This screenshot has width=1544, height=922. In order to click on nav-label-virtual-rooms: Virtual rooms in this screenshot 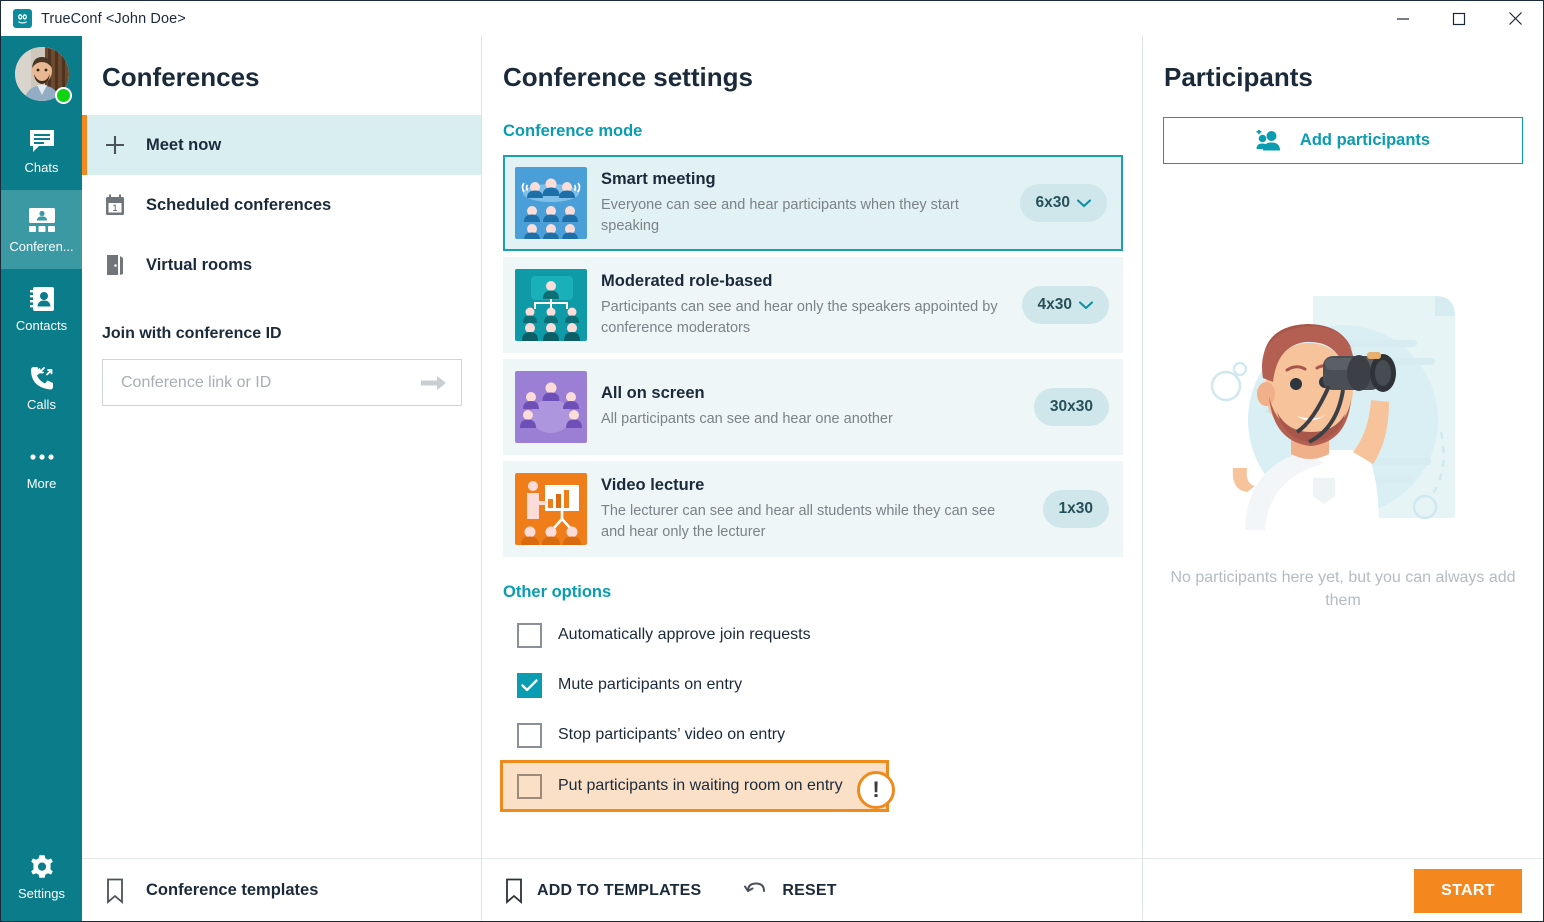, I will do `click(199, 264)`.